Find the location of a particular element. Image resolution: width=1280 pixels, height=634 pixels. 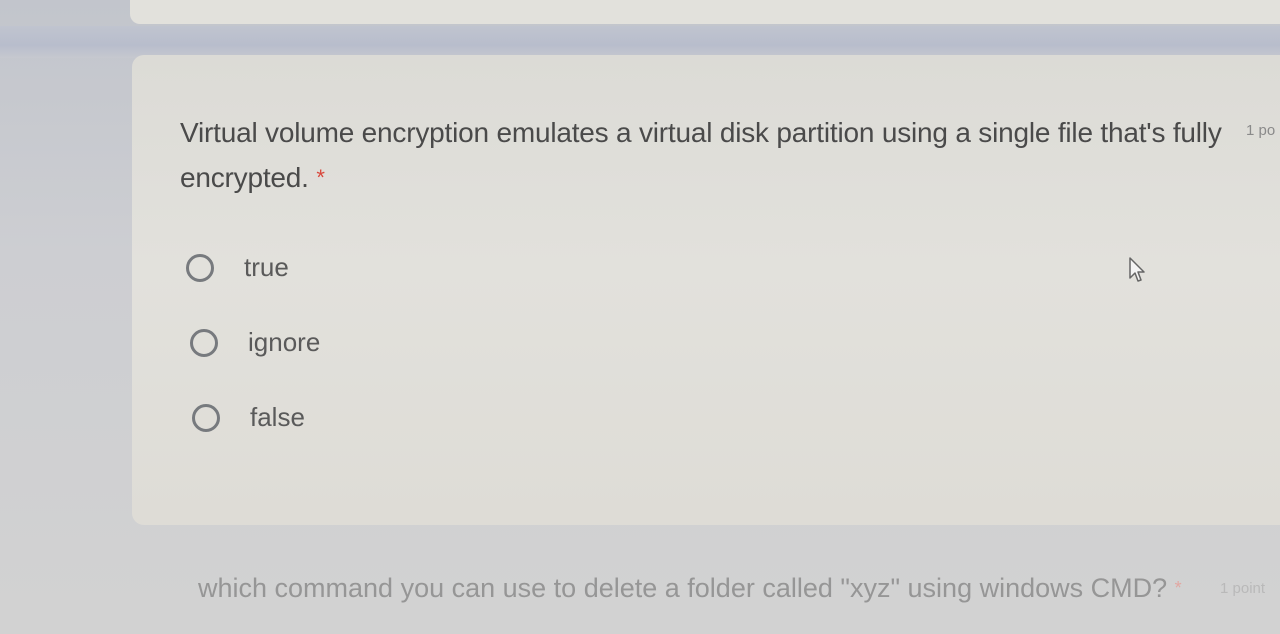

question-2-points: 1 point is located at coordinates (1243, 588).